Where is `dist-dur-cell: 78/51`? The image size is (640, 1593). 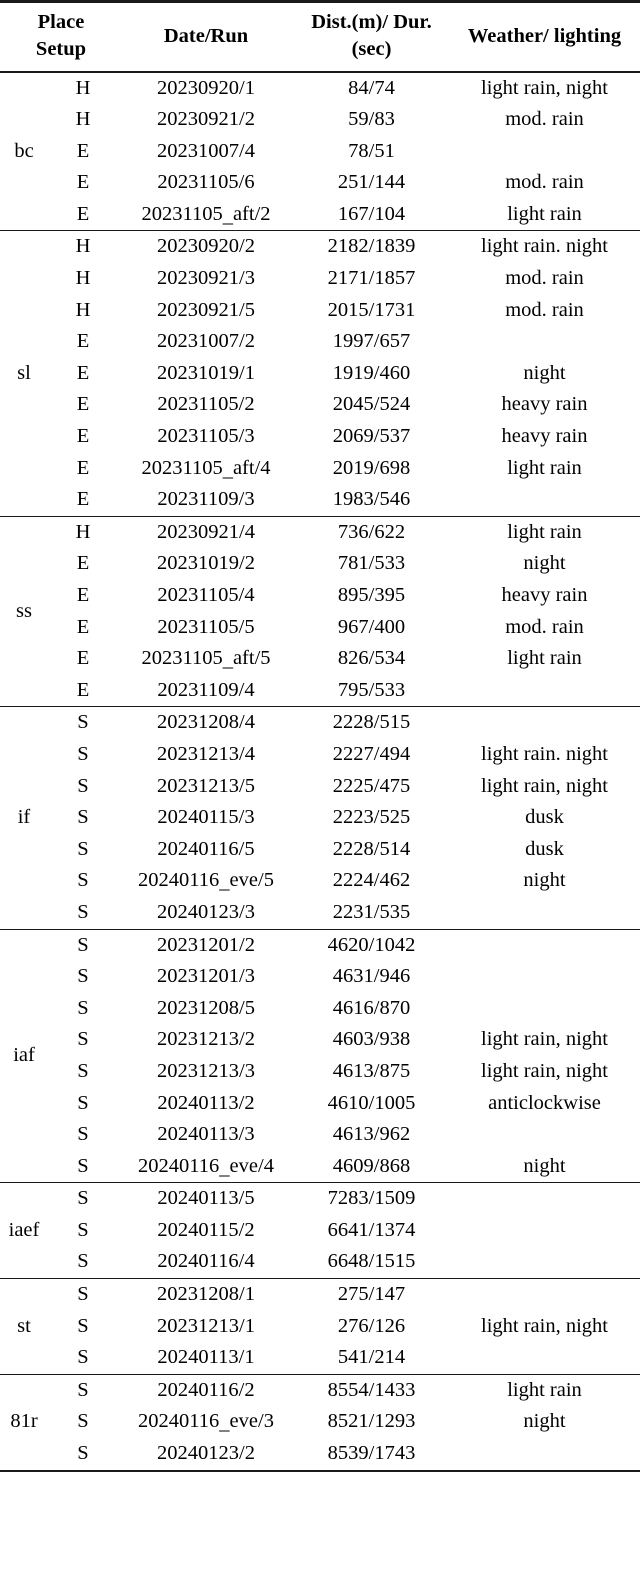 dist-dur-cell: 78/51 is located at coordinates (371, 150).